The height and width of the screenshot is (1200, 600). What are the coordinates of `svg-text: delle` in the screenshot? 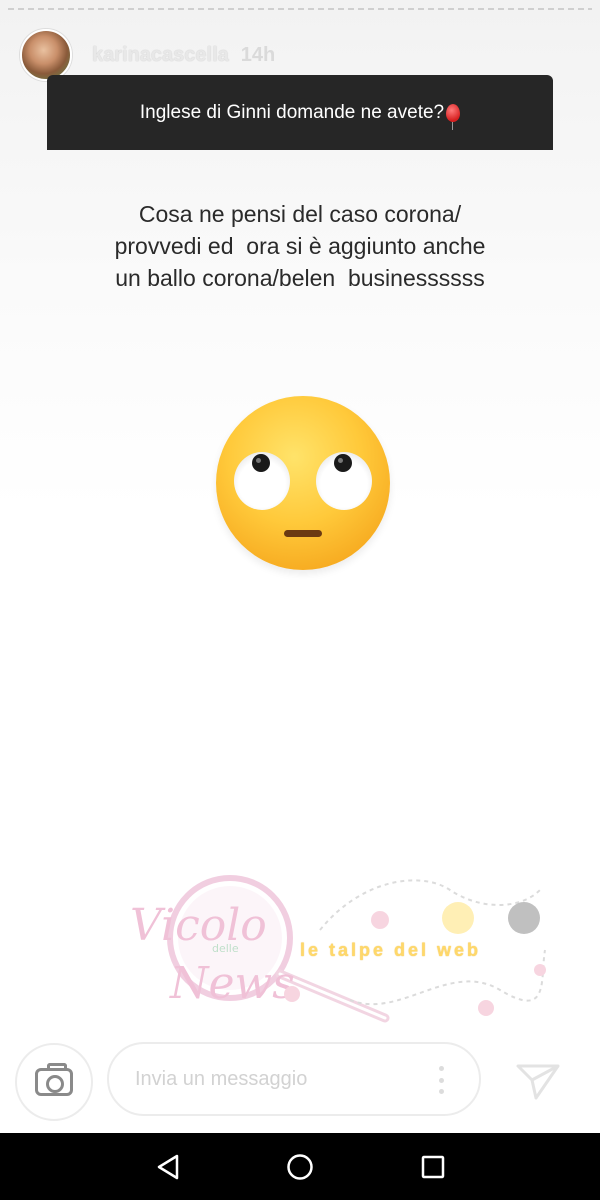 It's located at (225, 948).